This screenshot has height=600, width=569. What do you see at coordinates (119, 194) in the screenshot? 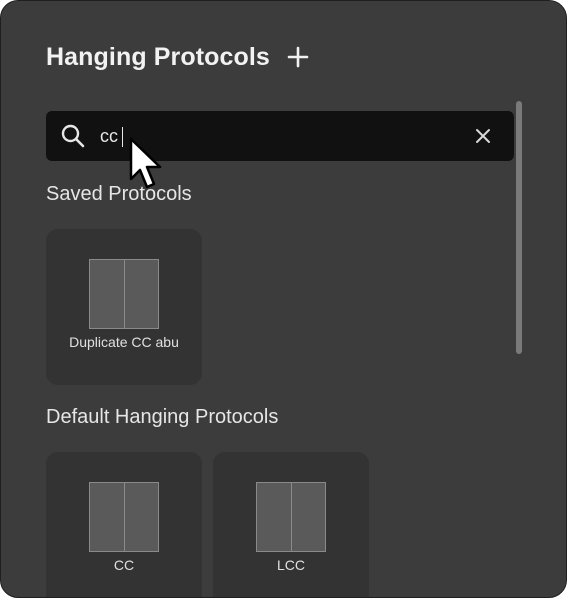
I see `saved-protocols-heading: Saved Protocols` at bounding box center [119, 194].